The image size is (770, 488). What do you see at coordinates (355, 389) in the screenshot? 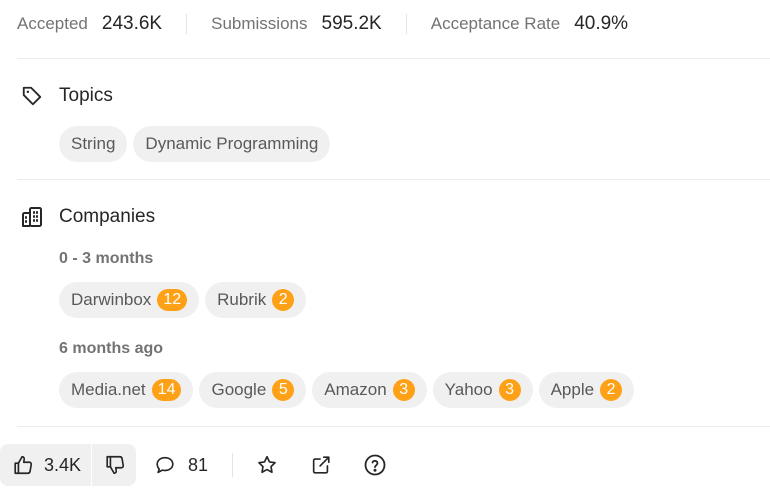
I see `company-name: Amazon` at bounding box center [355, 389].